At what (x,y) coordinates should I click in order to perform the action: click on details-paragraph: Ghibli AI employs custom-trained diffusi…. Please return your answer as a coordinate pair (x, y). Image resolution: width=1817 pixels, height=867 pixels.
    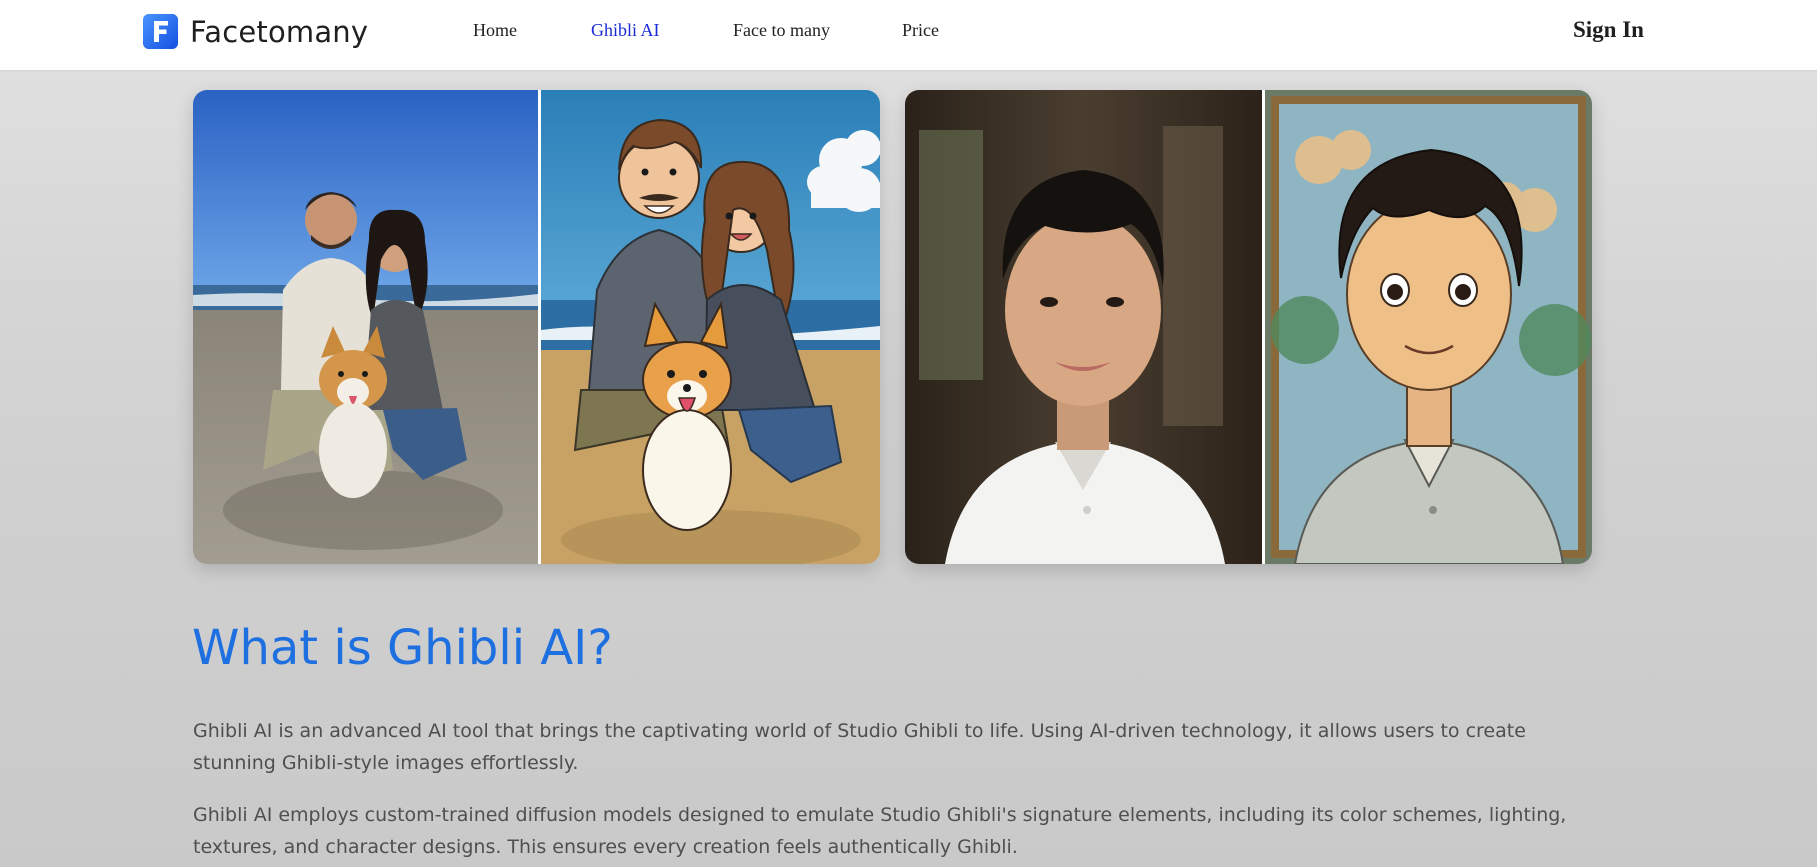
    Looking at the image, I should click on (880, 831).